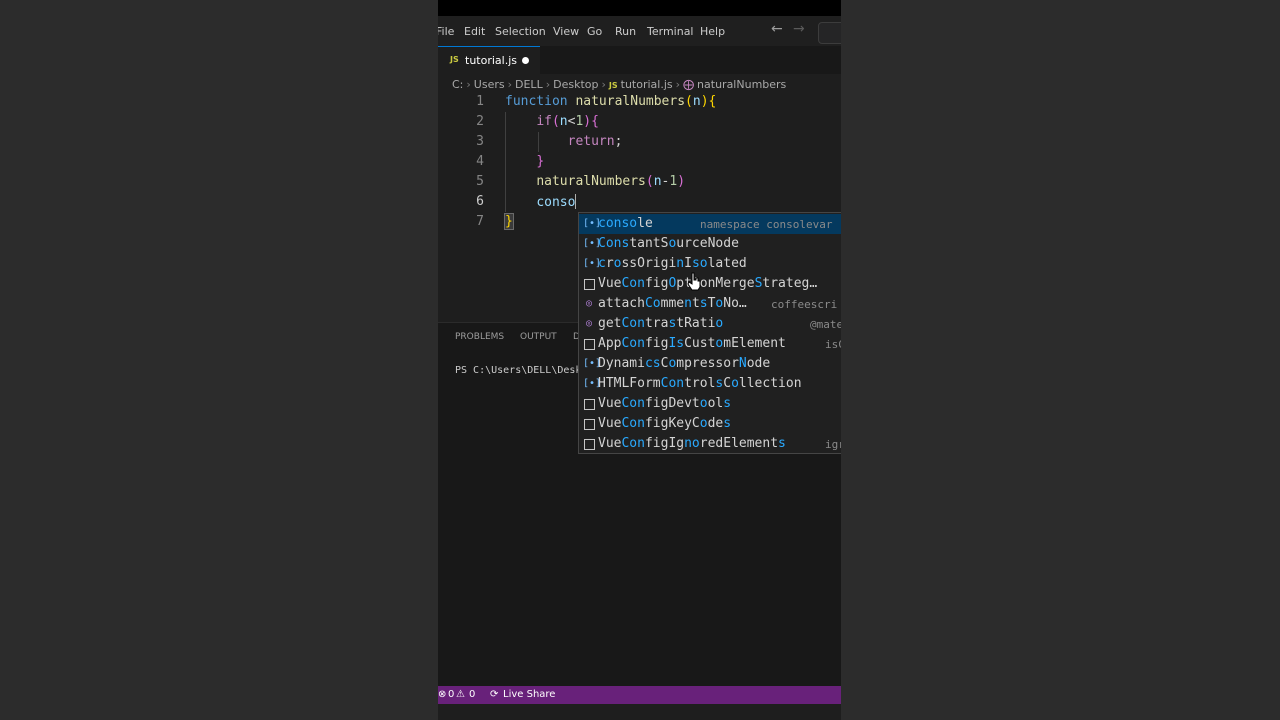 Image resolution: width=1280 pixels, height=720 pixels. I want to click on breadcrumb-dell: DELL, so click(529, 84).